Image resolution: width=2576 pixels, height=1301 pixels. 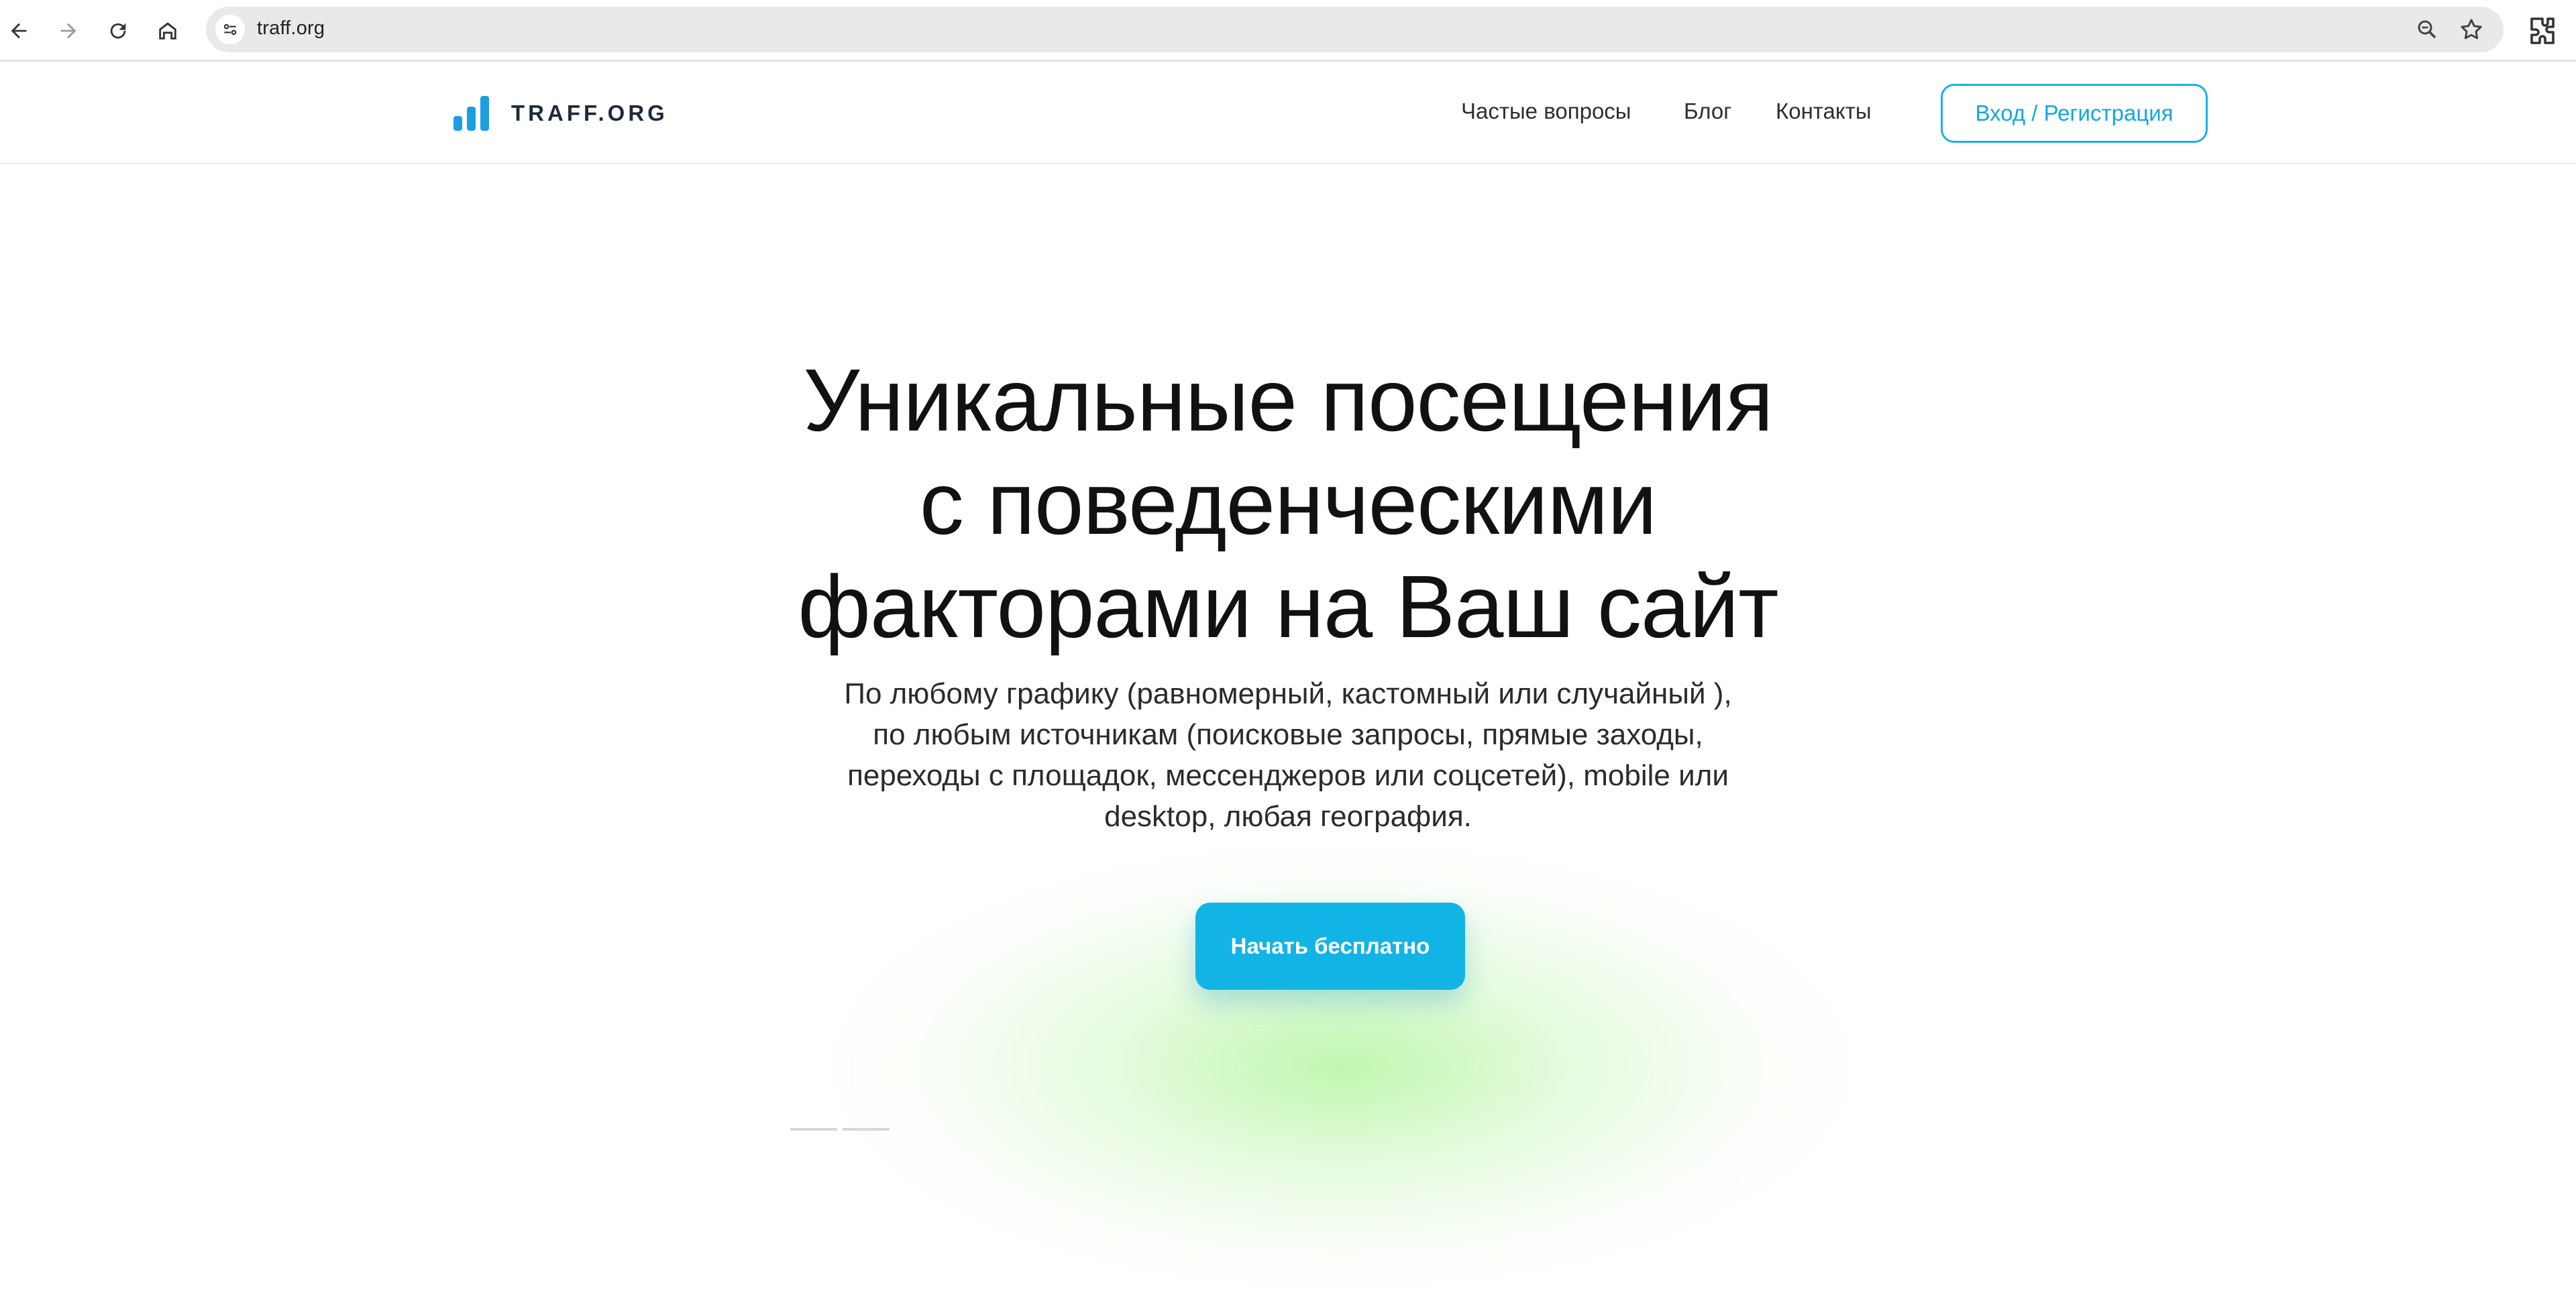 I want to click on start-free-button: Начать бесплатно, so click(x=1330, y=946).